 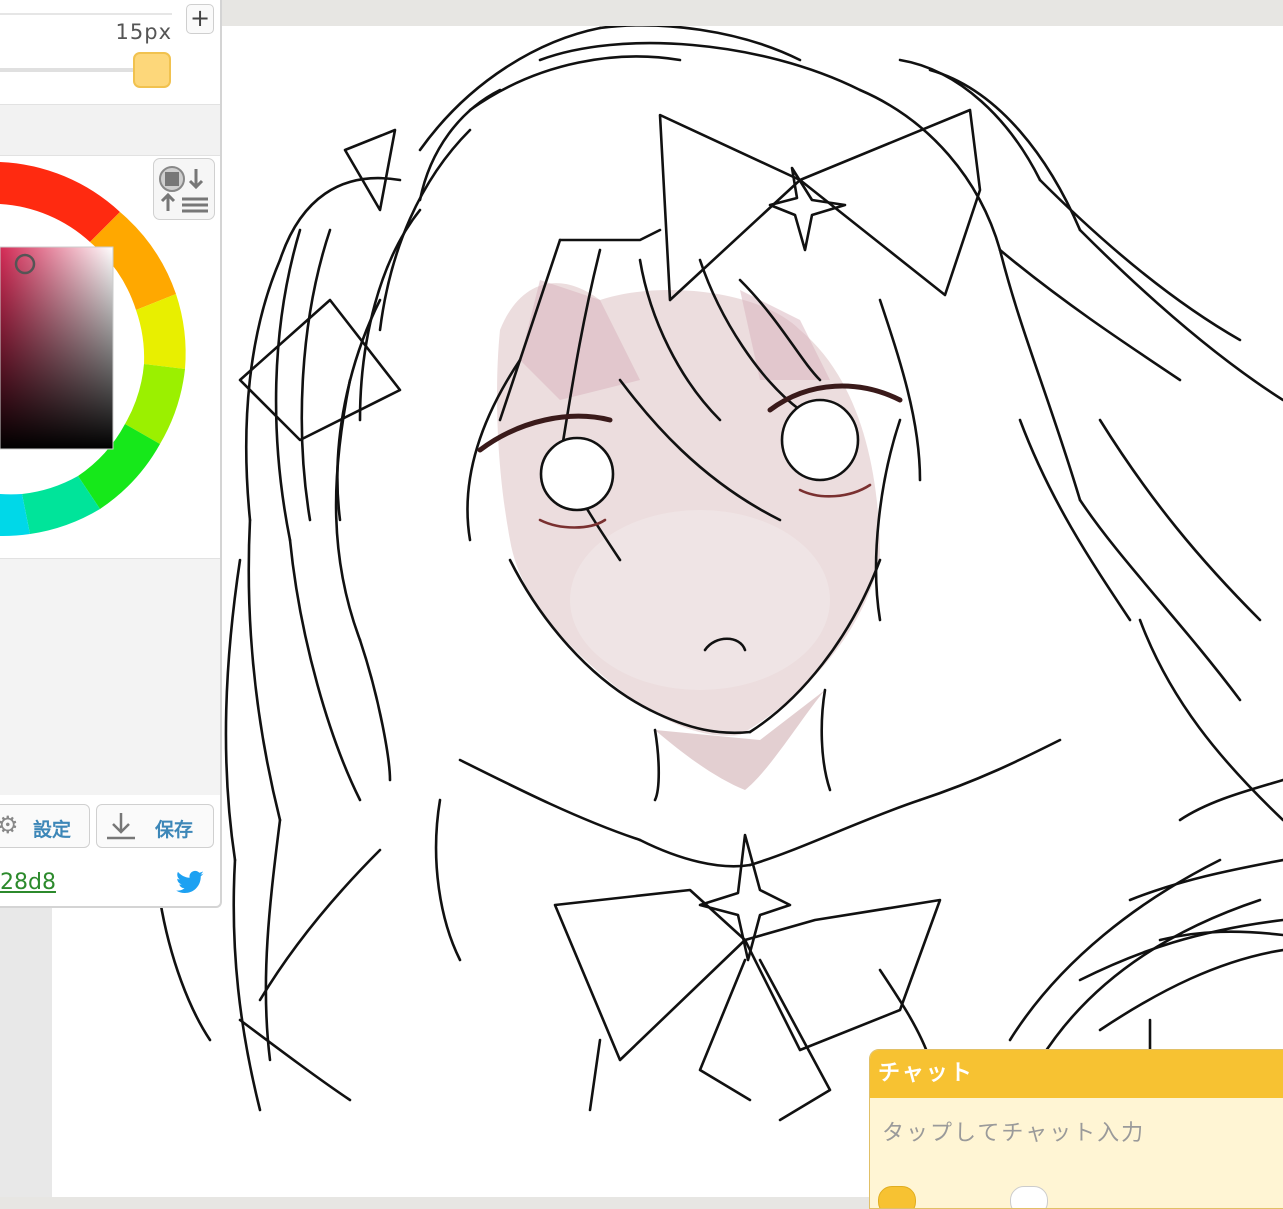 I want to click on palette-band, so click(x=110, y=130).